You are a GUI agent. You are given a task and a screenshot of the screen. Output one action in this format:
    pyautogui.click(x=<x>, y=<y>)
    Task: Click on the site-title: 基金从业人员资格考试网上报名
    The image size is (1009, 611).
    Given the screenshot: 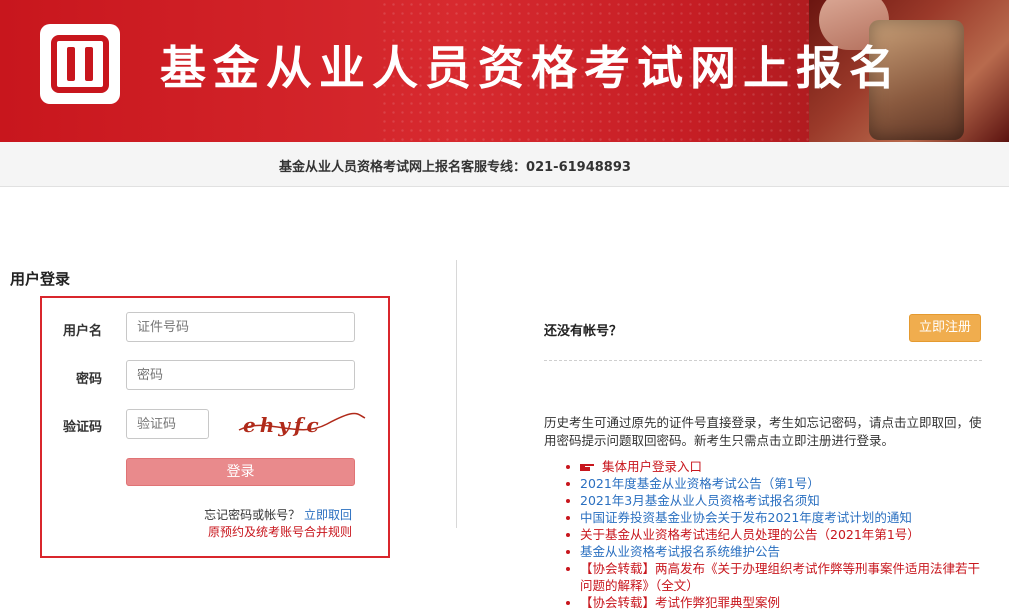 What is the action you would take?
    pyautogui.click(x=531, y=68)
    